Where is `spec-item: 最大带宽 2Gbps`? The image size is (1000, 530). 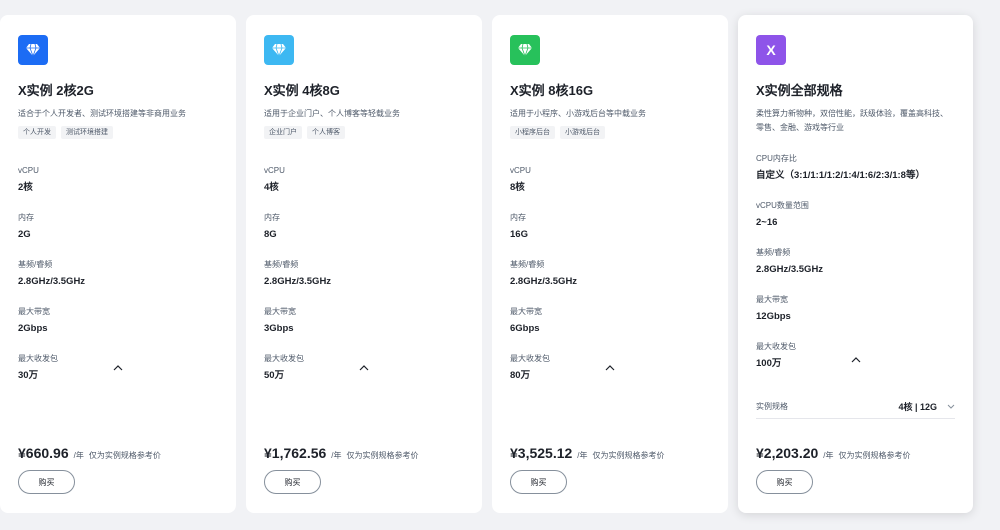 spec-item: 最大带宽 2Gbps is located at coordinates (118, 320).